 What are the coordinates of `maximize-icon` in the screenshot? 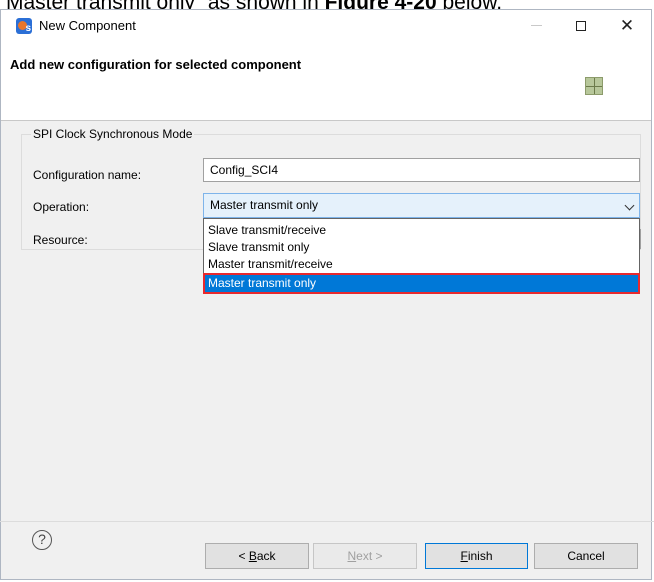 It's located at (581, 25).